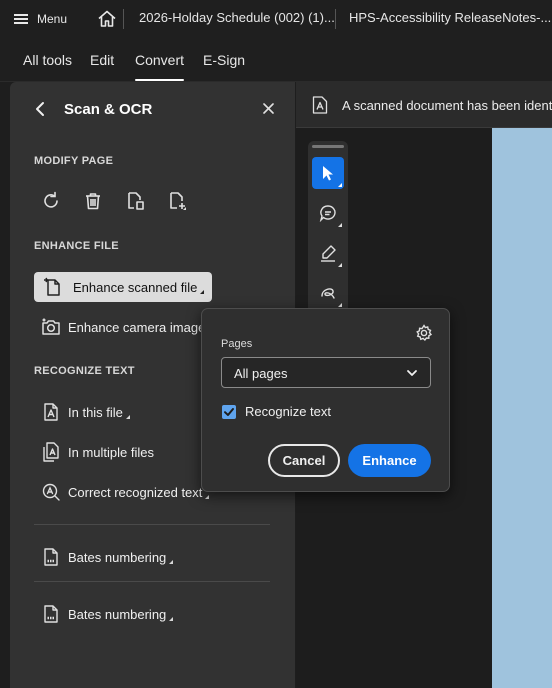  I want to click on enhance-file-heading: ENHANCE FILE, so click(76, 246).